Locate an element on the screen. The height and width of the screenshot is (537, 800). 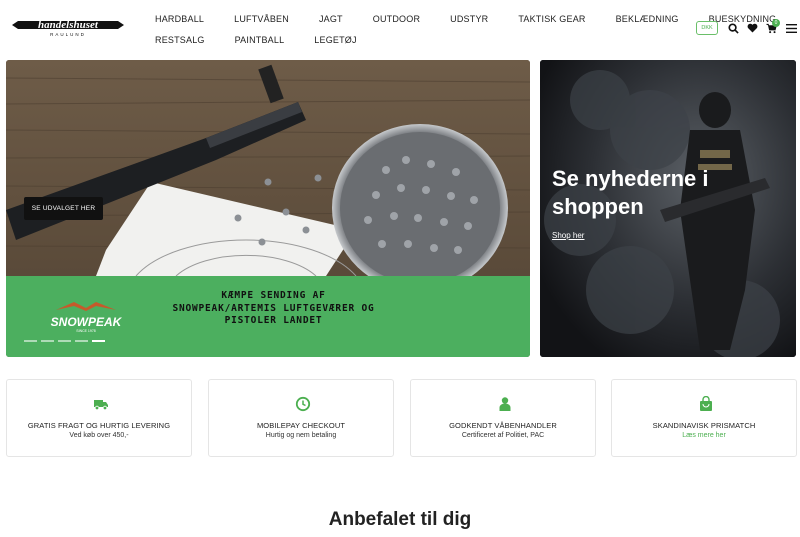
nav-item-taktisk-gear: TAKTISK GEAR is located at coordinates (546, 19).